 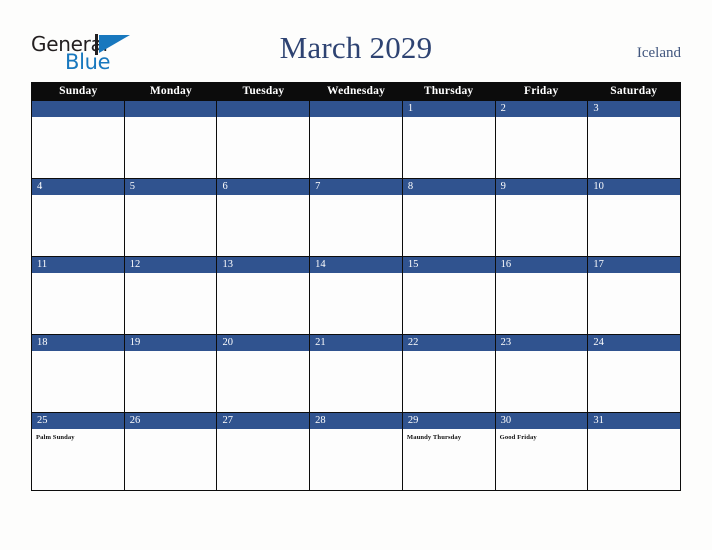 What do you see at coordinates (541, 421) in the screenshot?
I see `day-number: 30` at bounding box center [541, 421].